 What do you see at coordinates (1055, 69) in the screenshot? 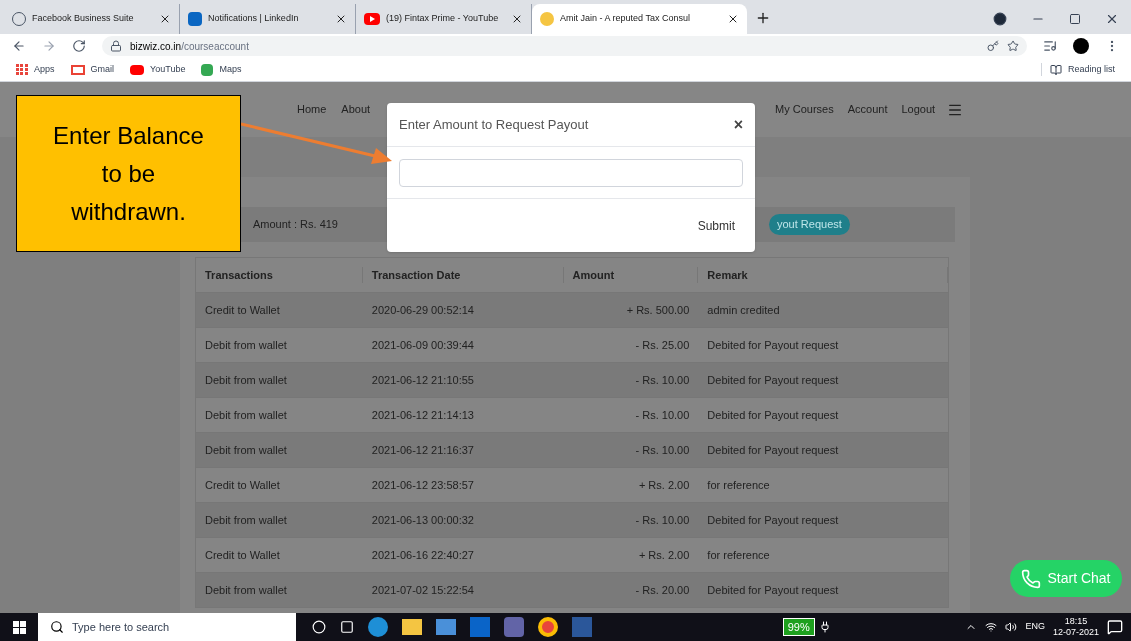
I see `book-icon` at bounding box center [1055, 69].